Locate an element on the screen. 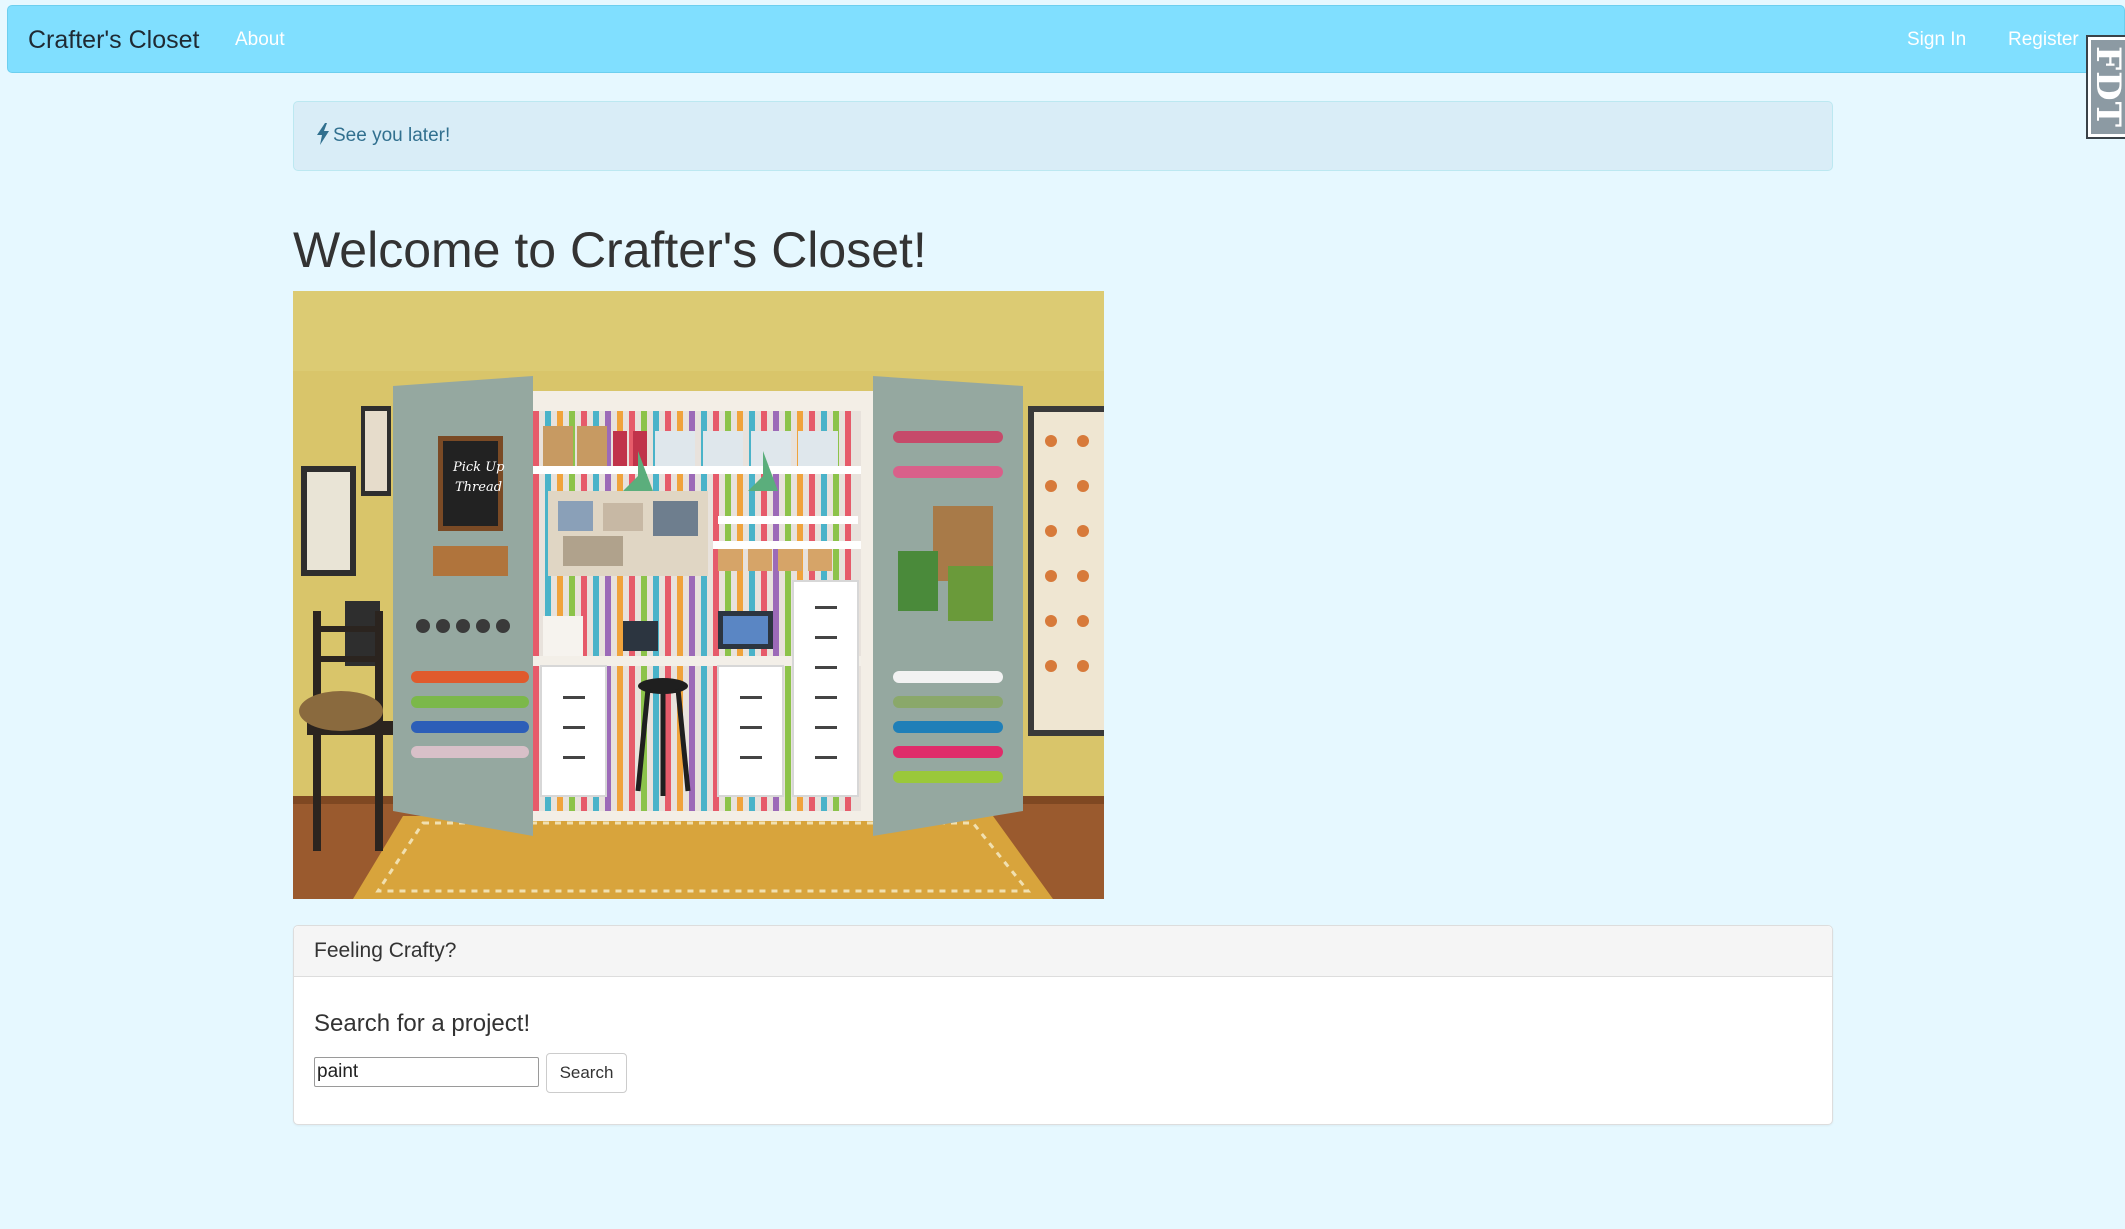  search-button: Search is located at coordinates (586, 1073).